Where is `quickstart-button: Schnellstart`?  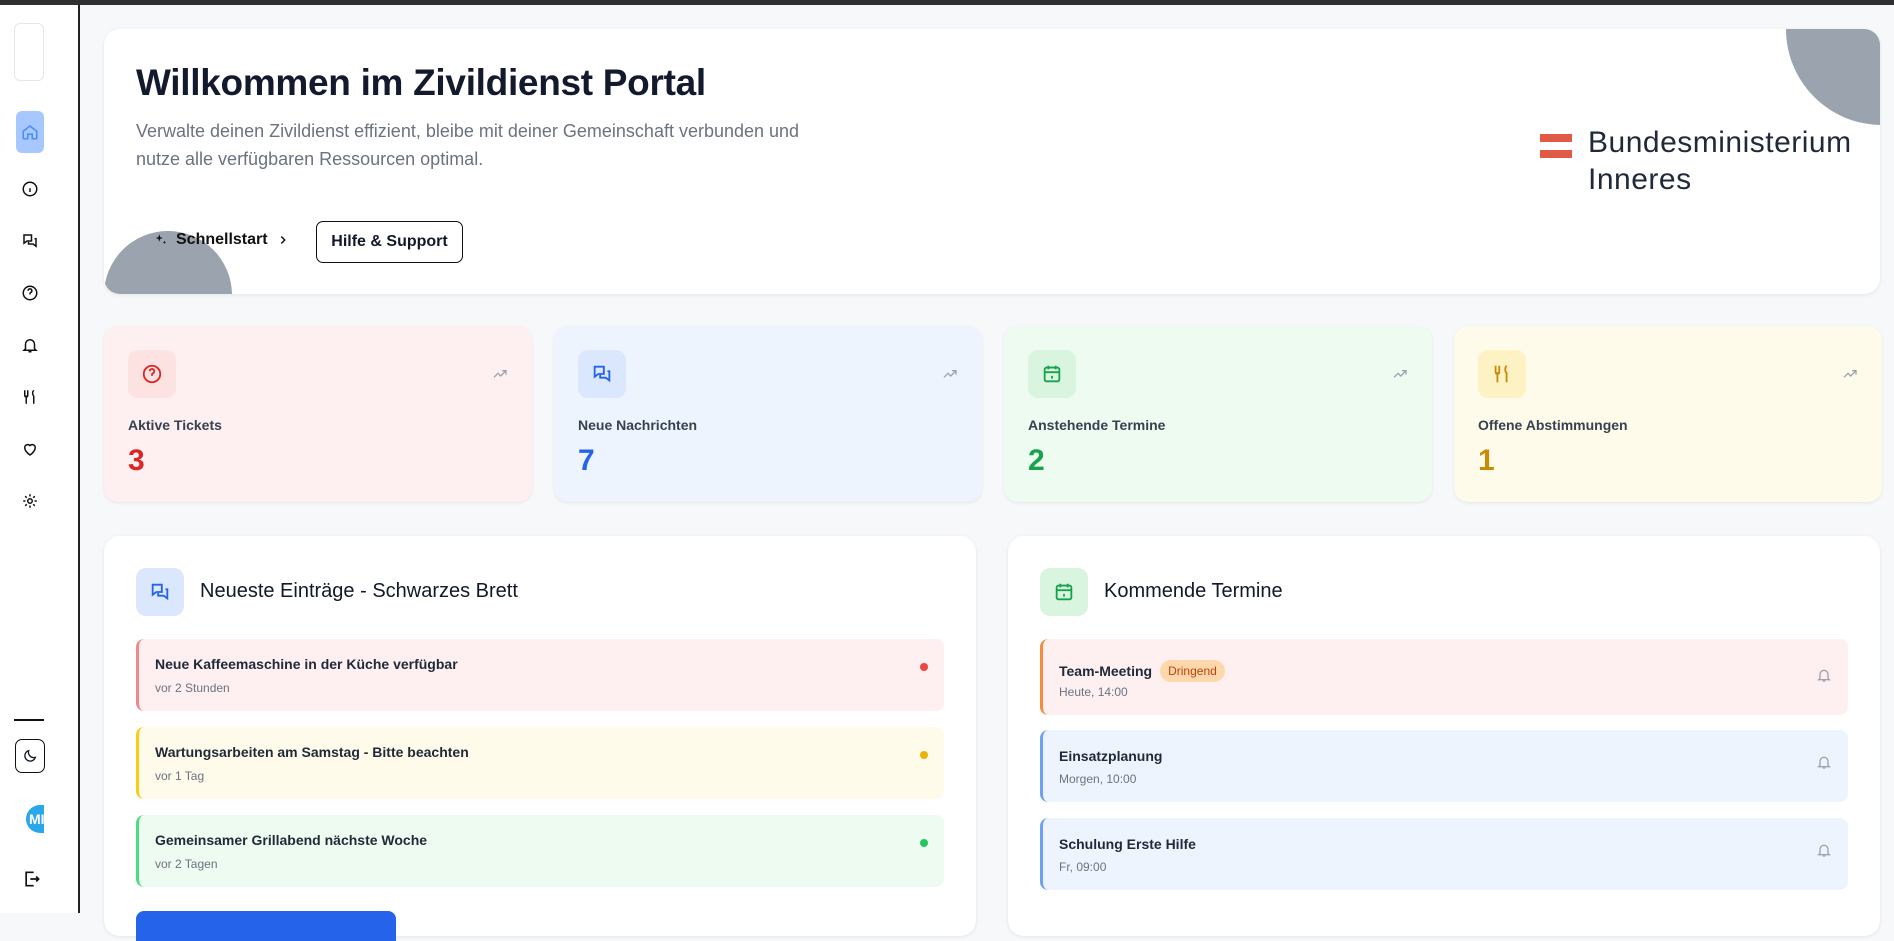
quickstart-button: Schnellstart is located at coordinates (222, 240).